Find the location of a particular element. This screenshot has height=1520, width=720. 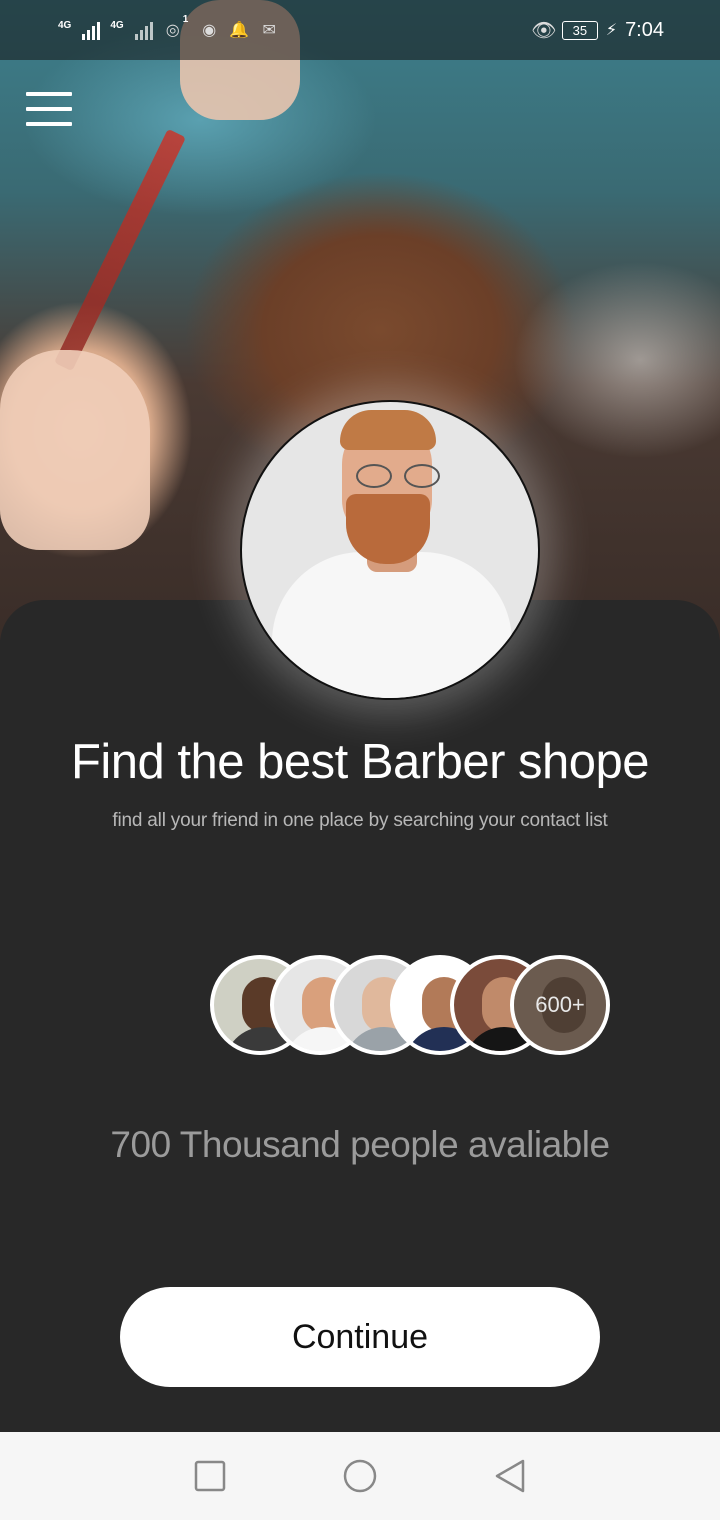

status-left: 4G 4G ◎ 1 ◉ 🔔 ✉ is located at coordinates (168, 27).